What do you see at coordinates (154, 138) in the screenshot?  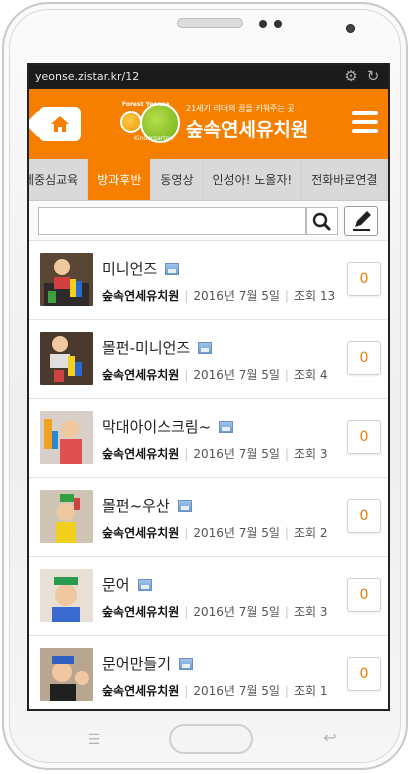 I see `logo-en-bottom: Kindergarten` at bounding box center [154, 138].